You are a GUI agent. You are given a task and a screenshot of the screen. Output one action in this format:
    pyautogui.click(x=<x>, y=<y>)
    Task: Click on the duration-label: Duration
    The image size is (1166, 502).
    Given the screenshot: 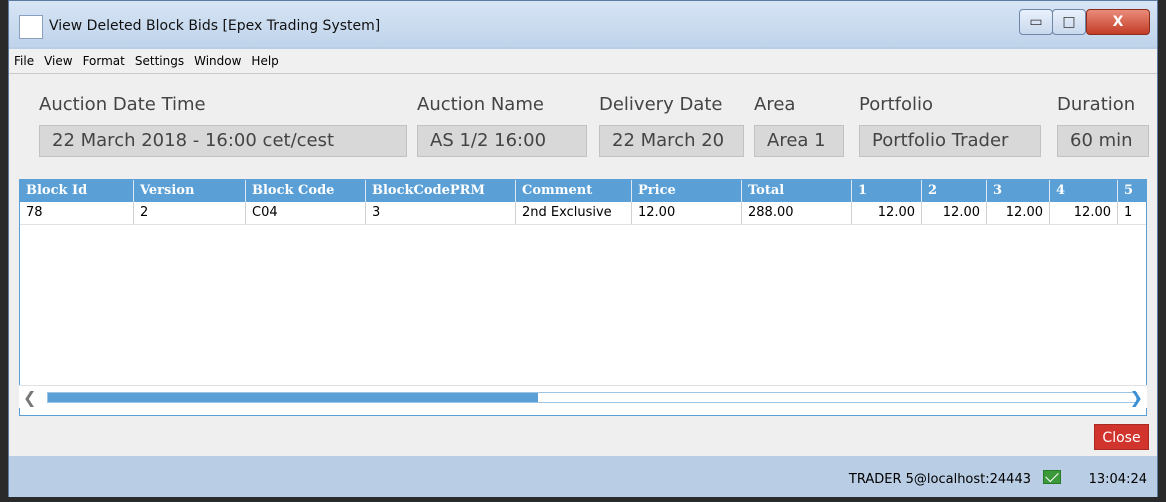 What is the action you would take?
    pyautogui.click(x=1096, y=104)
    